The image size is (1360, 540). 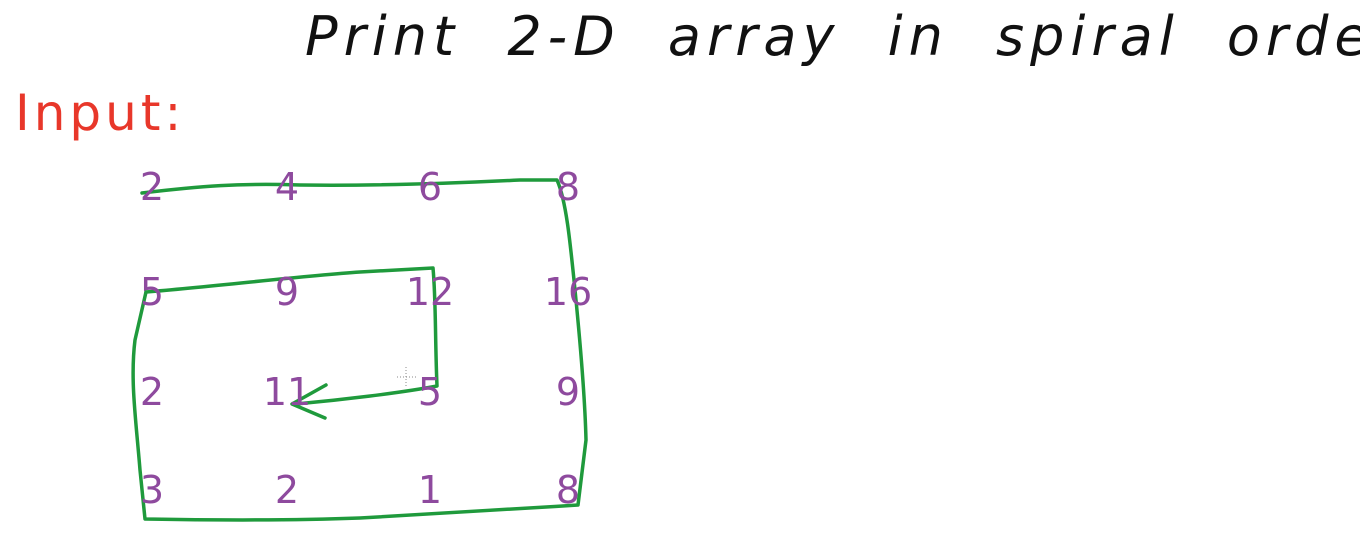 What do you see at coordinates (832, 36) in the screenshot?
I see `page-title: Print 2-D array in spiral order` at bounding box center [832, 36].